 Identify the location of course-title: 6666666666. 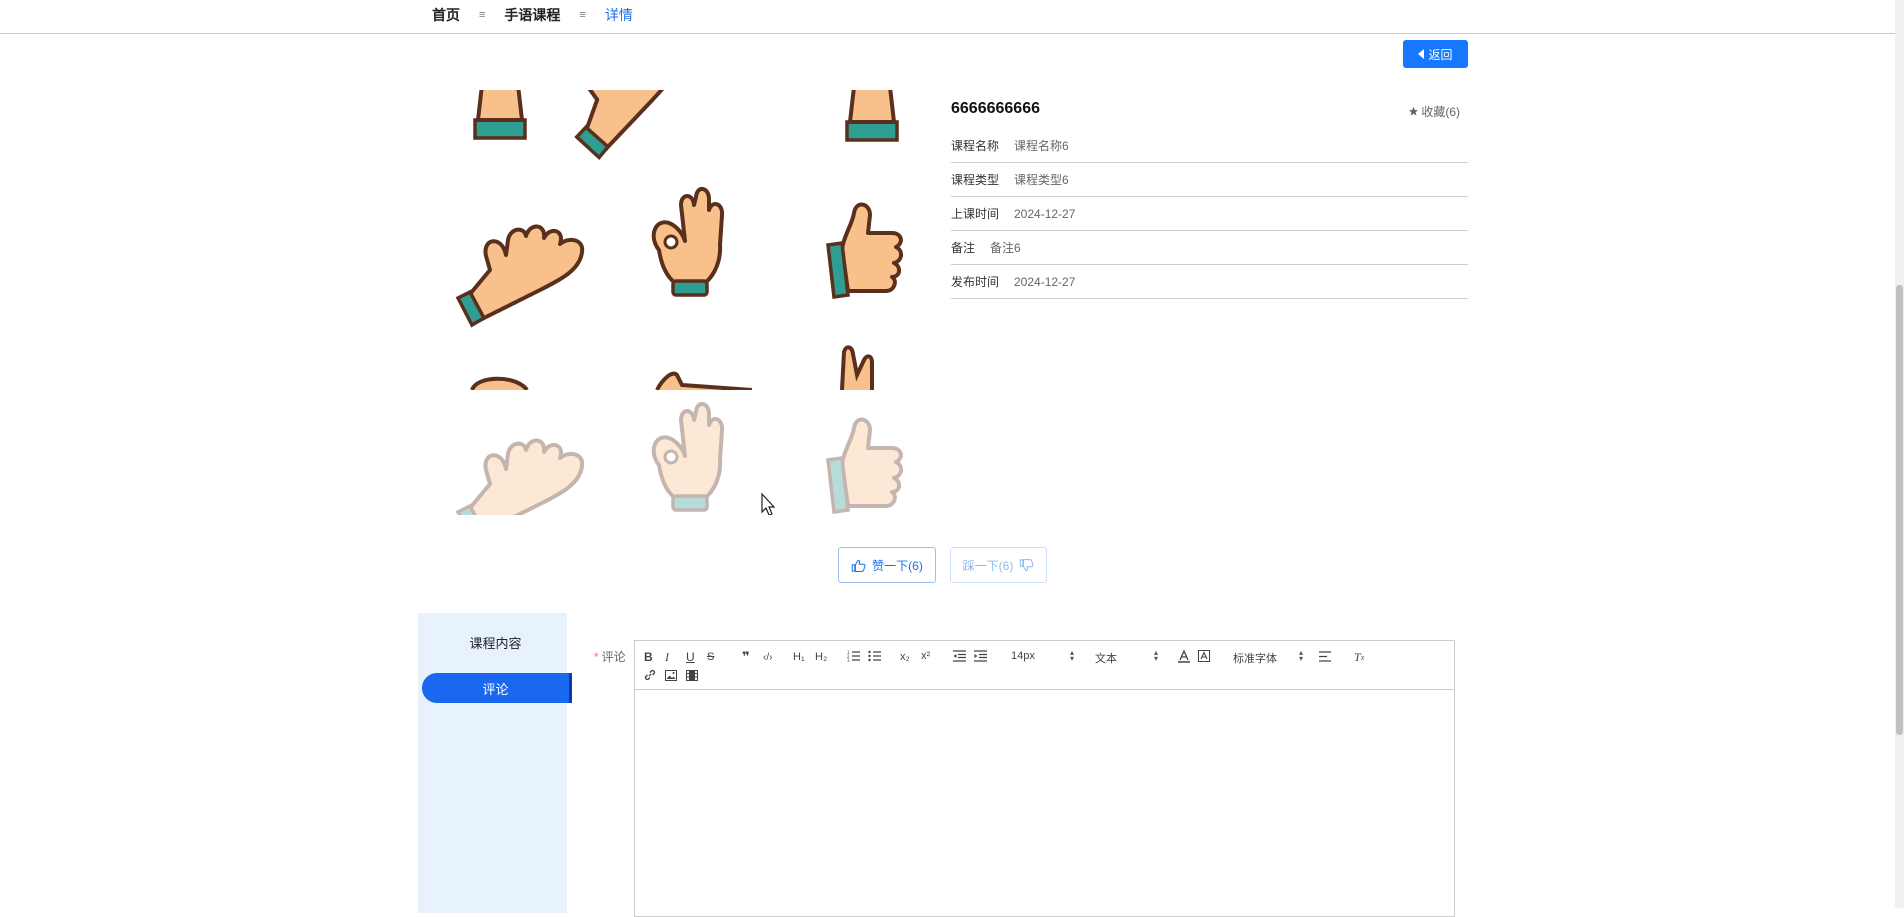
(995, 108).